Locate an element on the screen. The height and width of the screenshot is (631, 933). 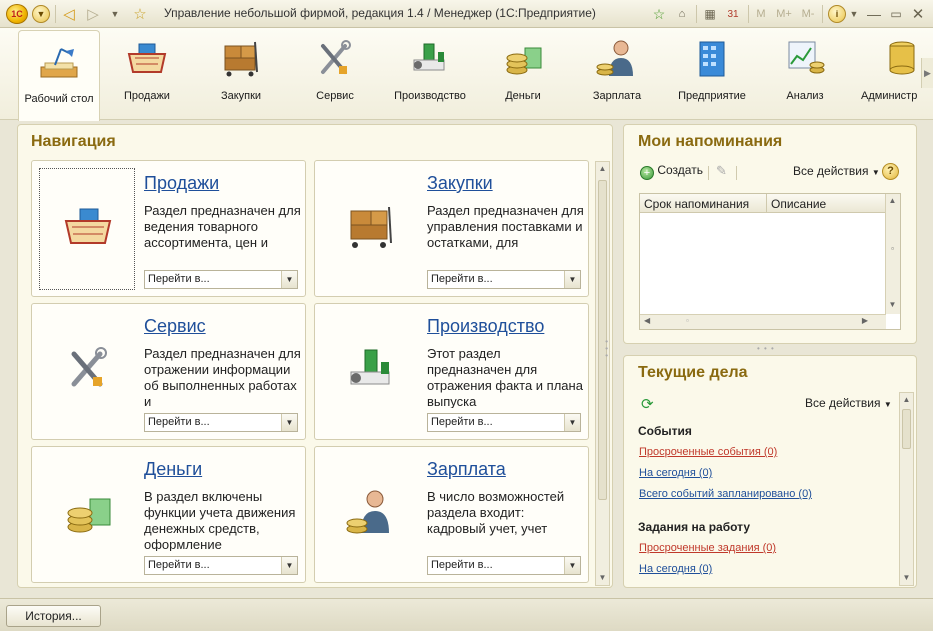
section-desktop: Рабочий стол is located at coordinates (59, 75).